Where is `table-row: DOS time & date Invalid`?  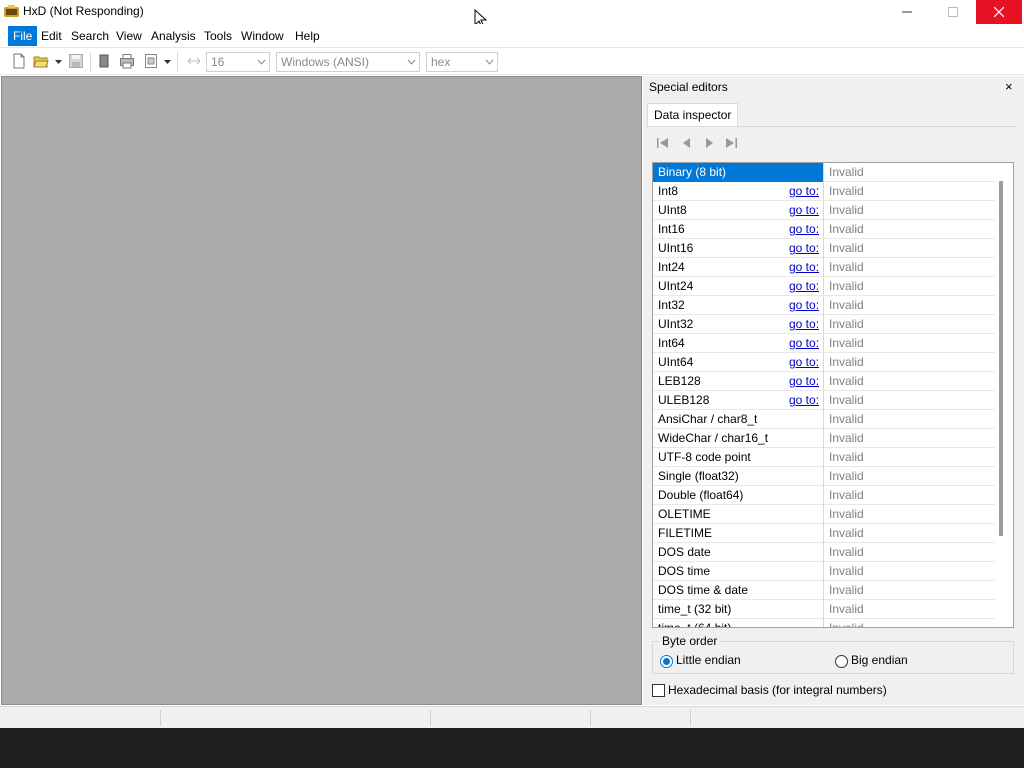
table-row: DOS time & date Invalid is located at coordinates (824, 590).